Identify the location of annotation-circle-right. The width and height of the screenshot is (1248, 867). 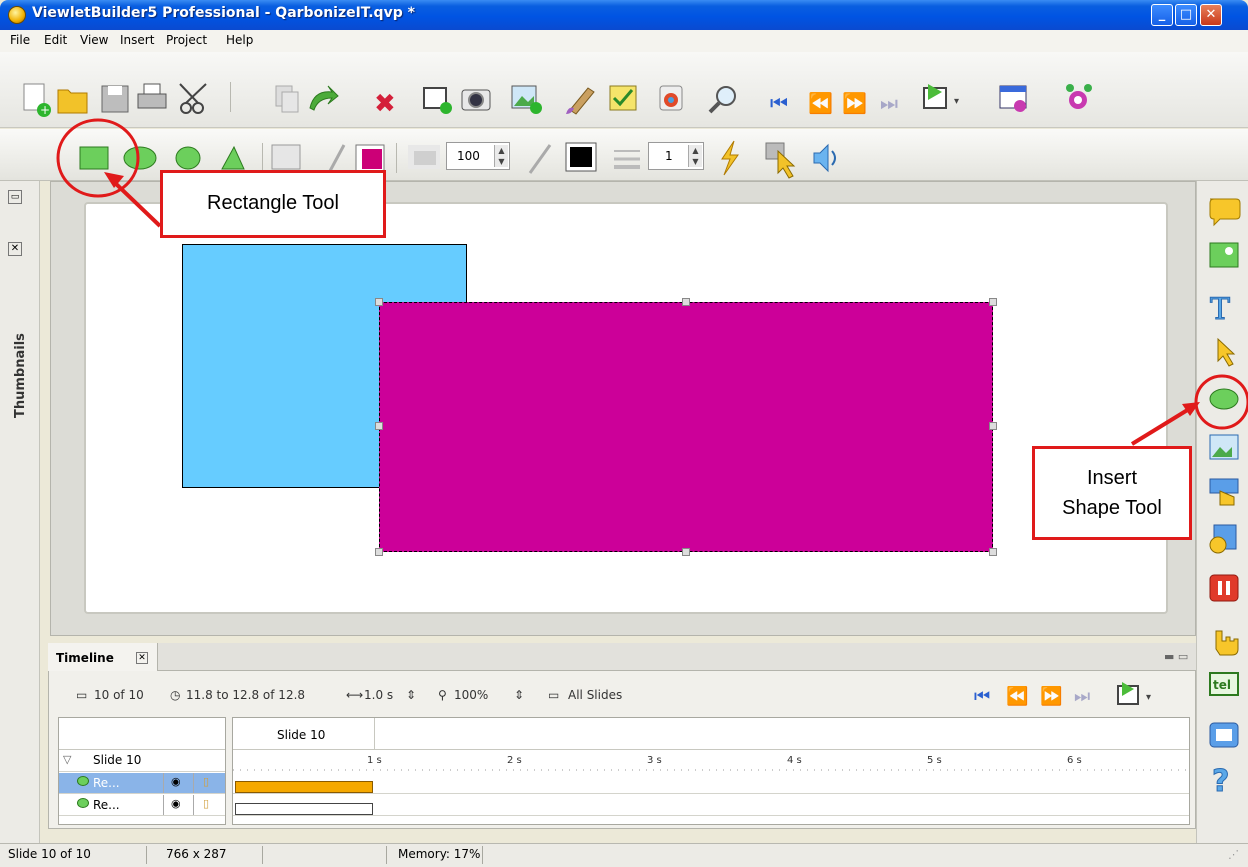
(1221, 402).